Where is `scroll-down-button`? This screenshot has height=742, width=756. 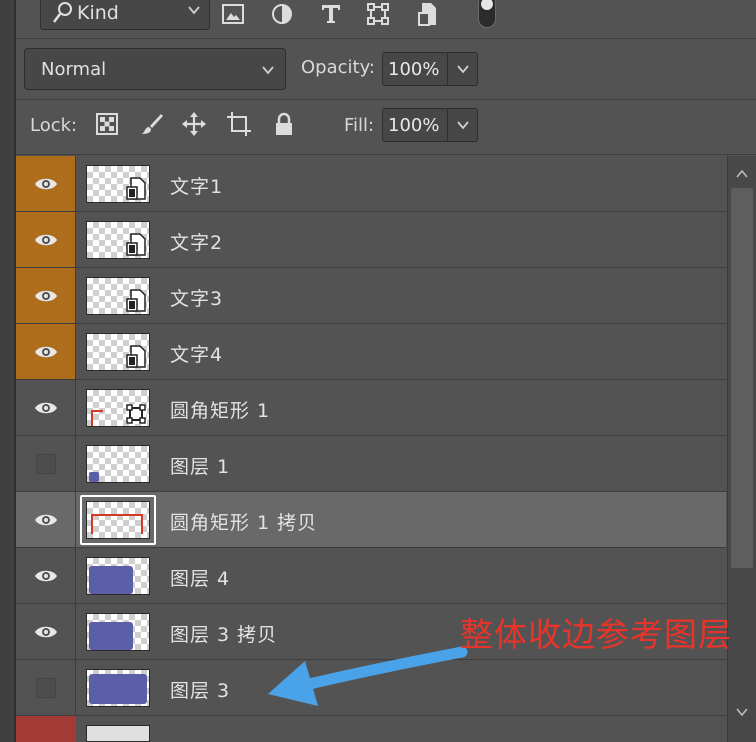 scroll-down-button is located at coordinates (742, 712).